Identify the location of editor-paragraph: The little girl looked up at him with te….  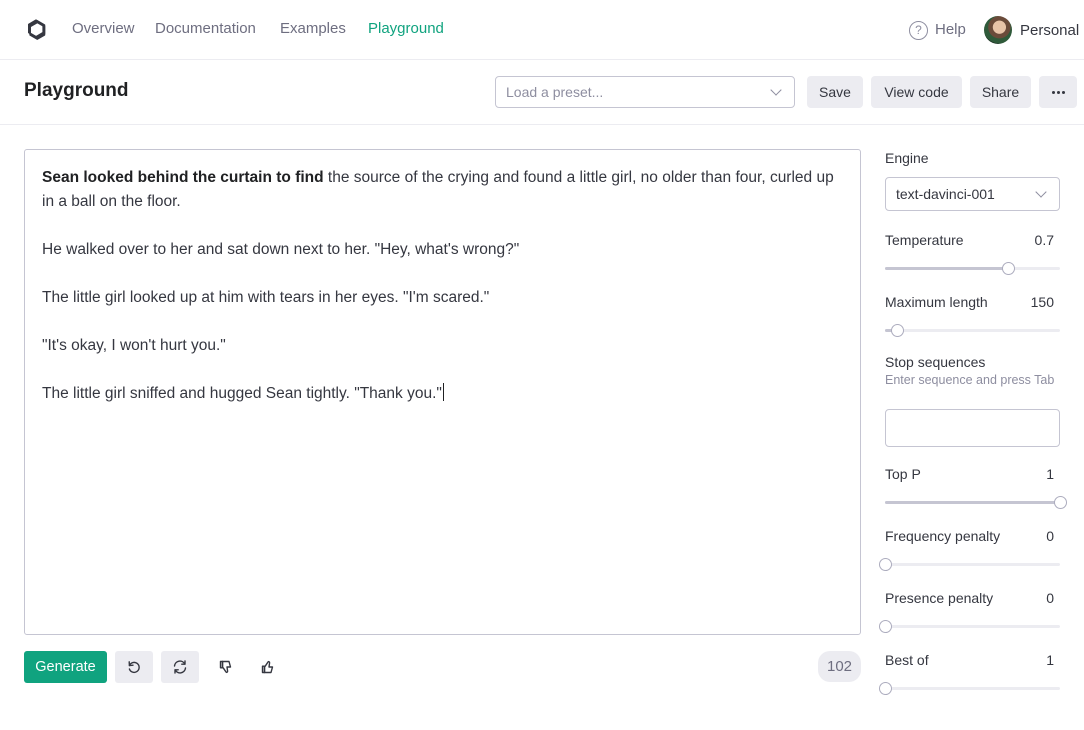
(266, 297).